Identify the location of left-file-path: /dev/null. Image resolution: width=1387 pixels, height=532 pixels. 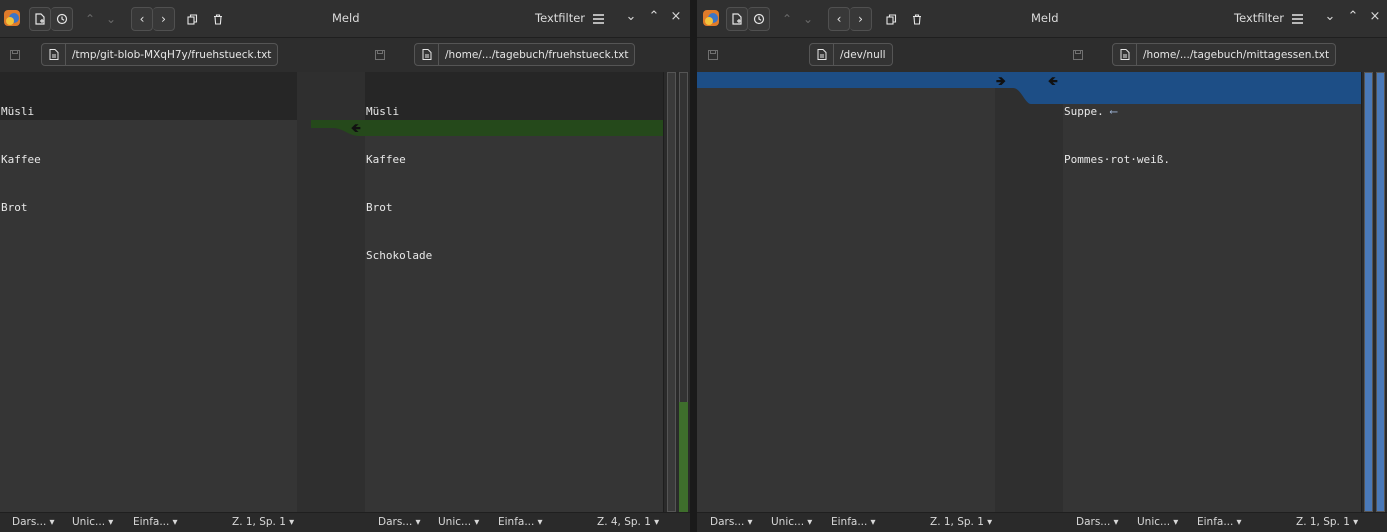
(851, 54).